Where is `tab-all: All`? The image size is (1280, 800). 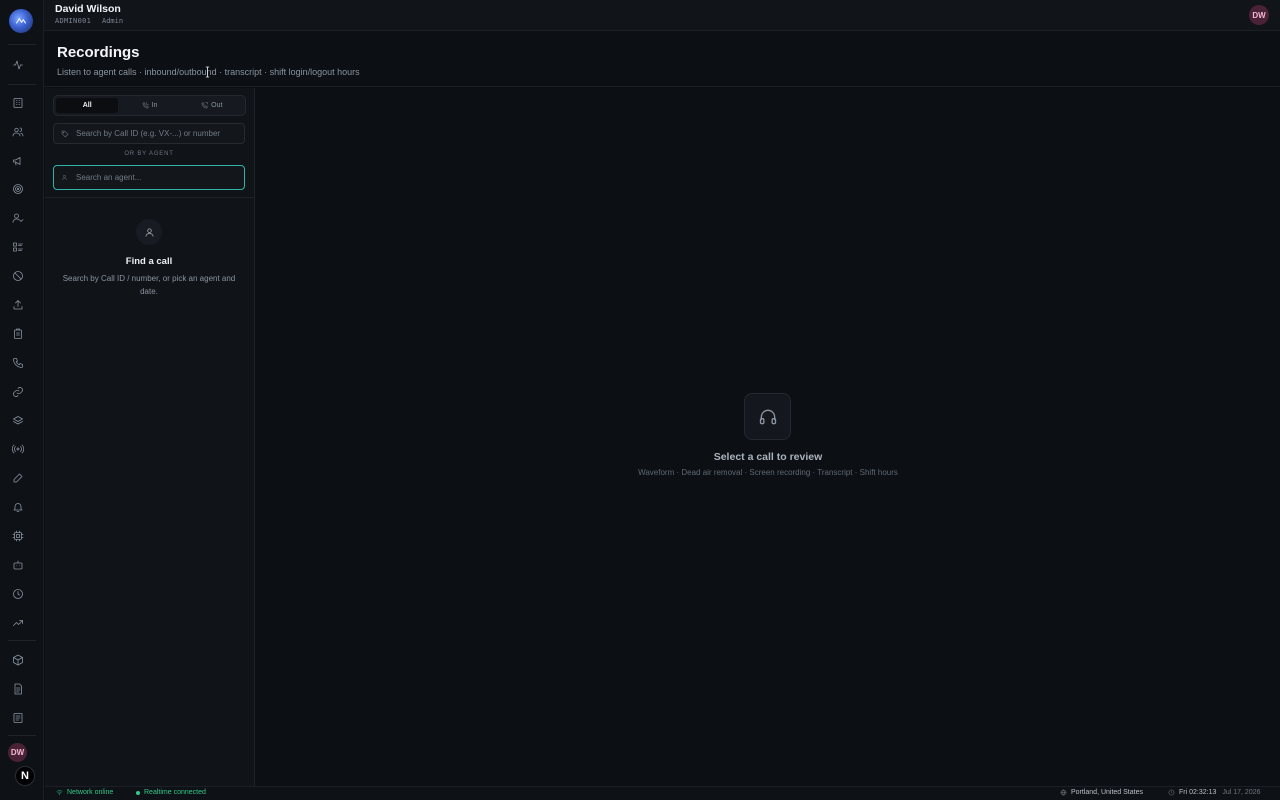 tab-all: All is located at coordinates (87, 105).